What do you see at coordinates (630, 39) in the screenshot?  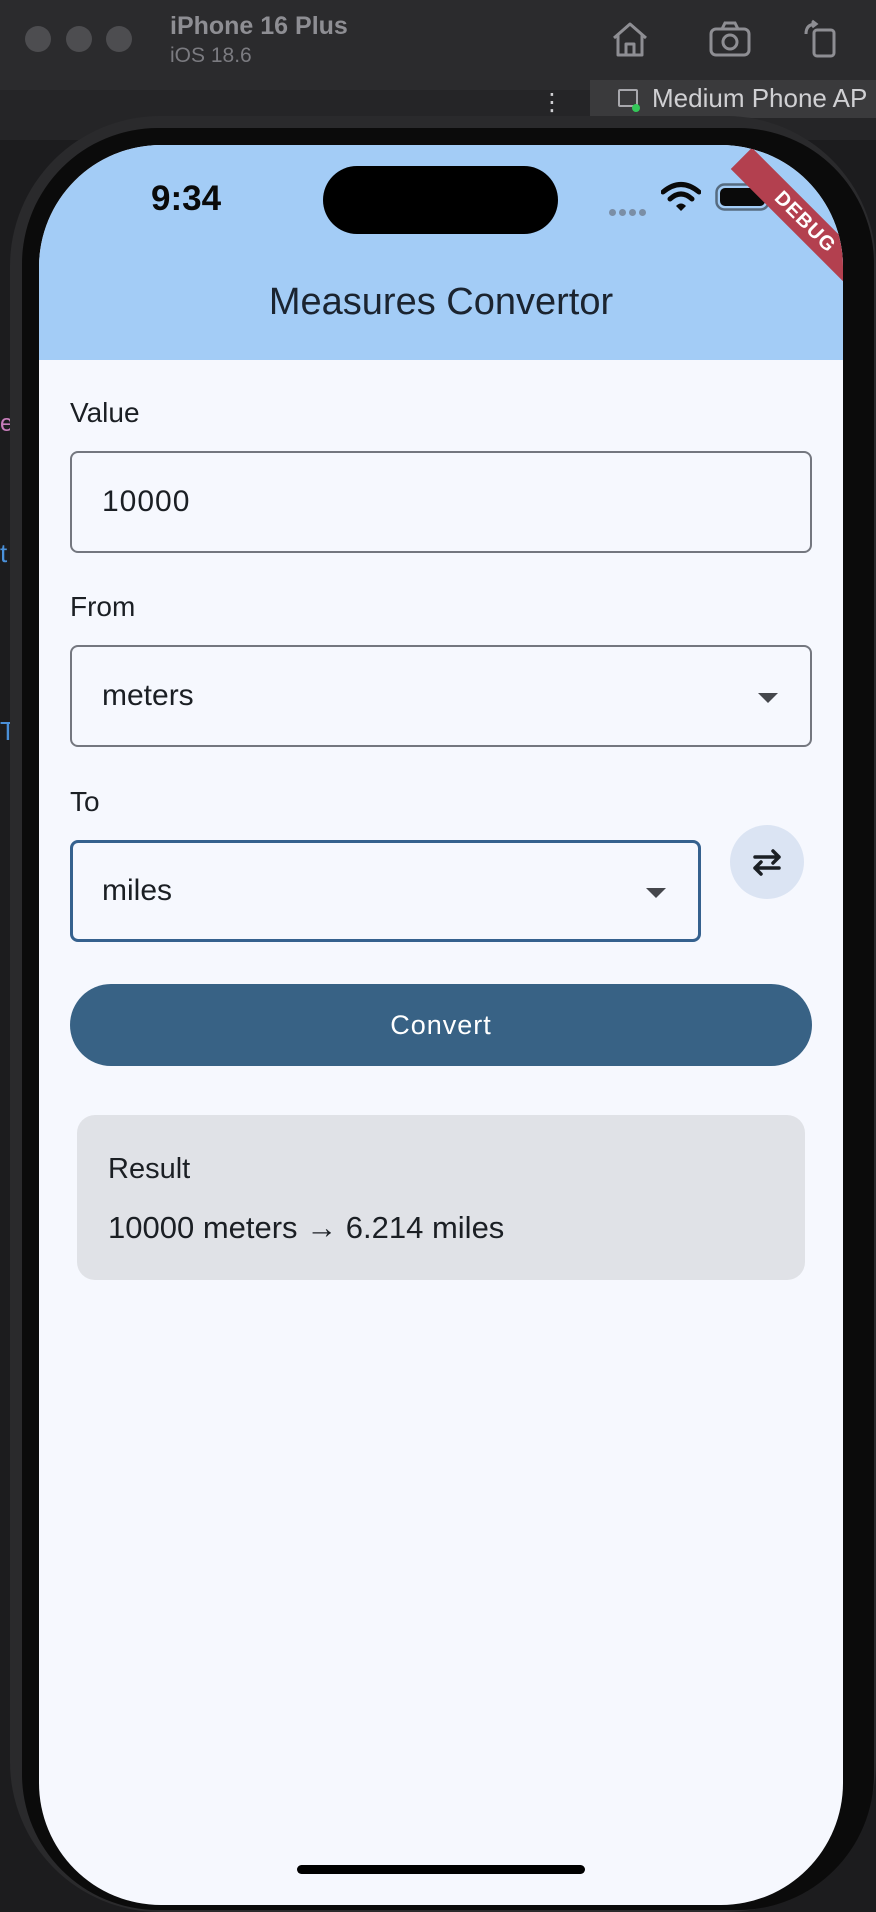 I see `home-icon` at bounding box center [630, 39].